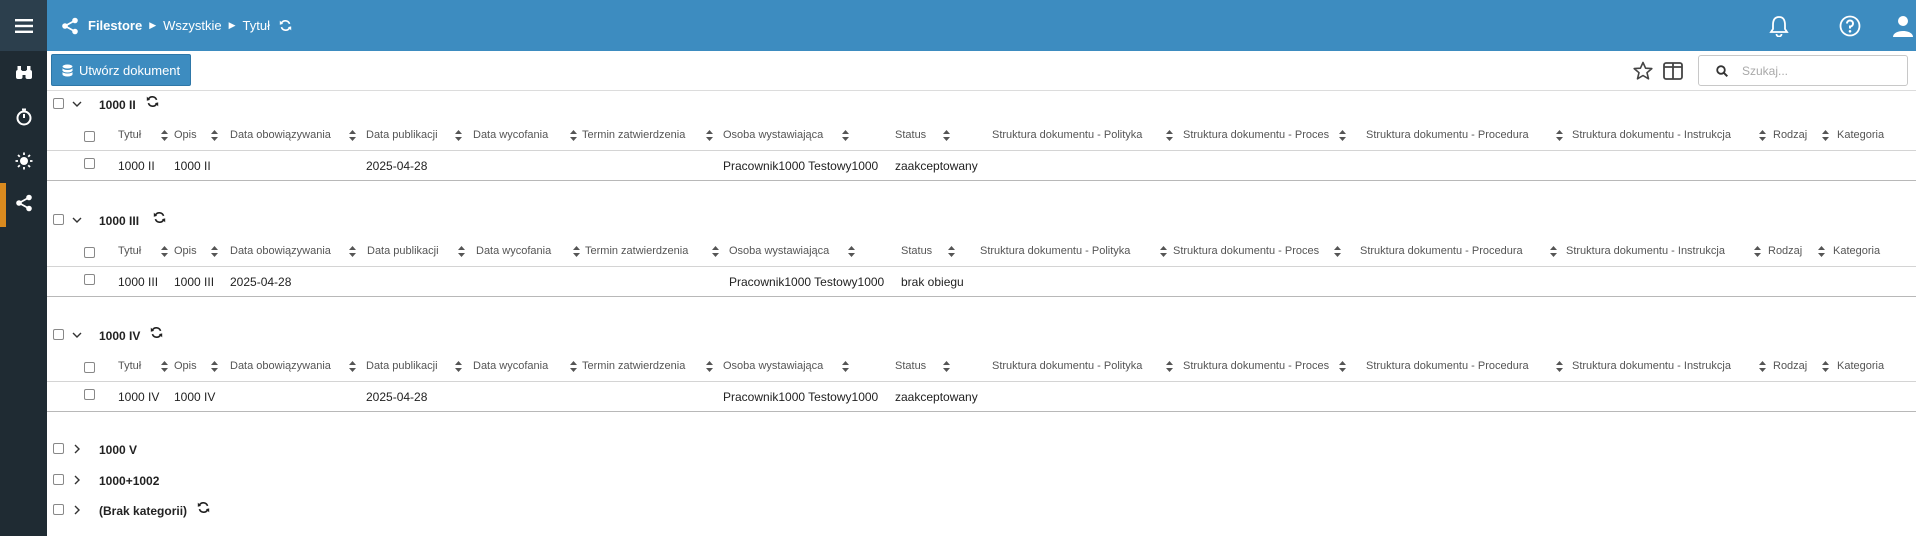 The height and width of the screenshot is (536, 1916). Describe the element at coordinates (1779, 26) in the screenshot. I see `notifications-button` at that location.